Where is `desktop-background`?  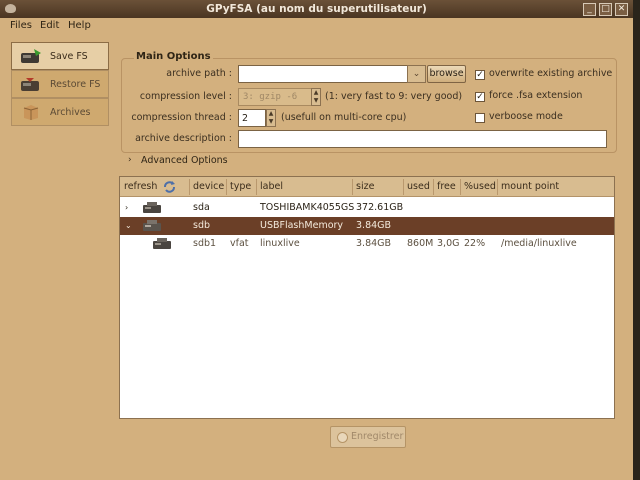 desktop-background is located at coordinates (636, 240).